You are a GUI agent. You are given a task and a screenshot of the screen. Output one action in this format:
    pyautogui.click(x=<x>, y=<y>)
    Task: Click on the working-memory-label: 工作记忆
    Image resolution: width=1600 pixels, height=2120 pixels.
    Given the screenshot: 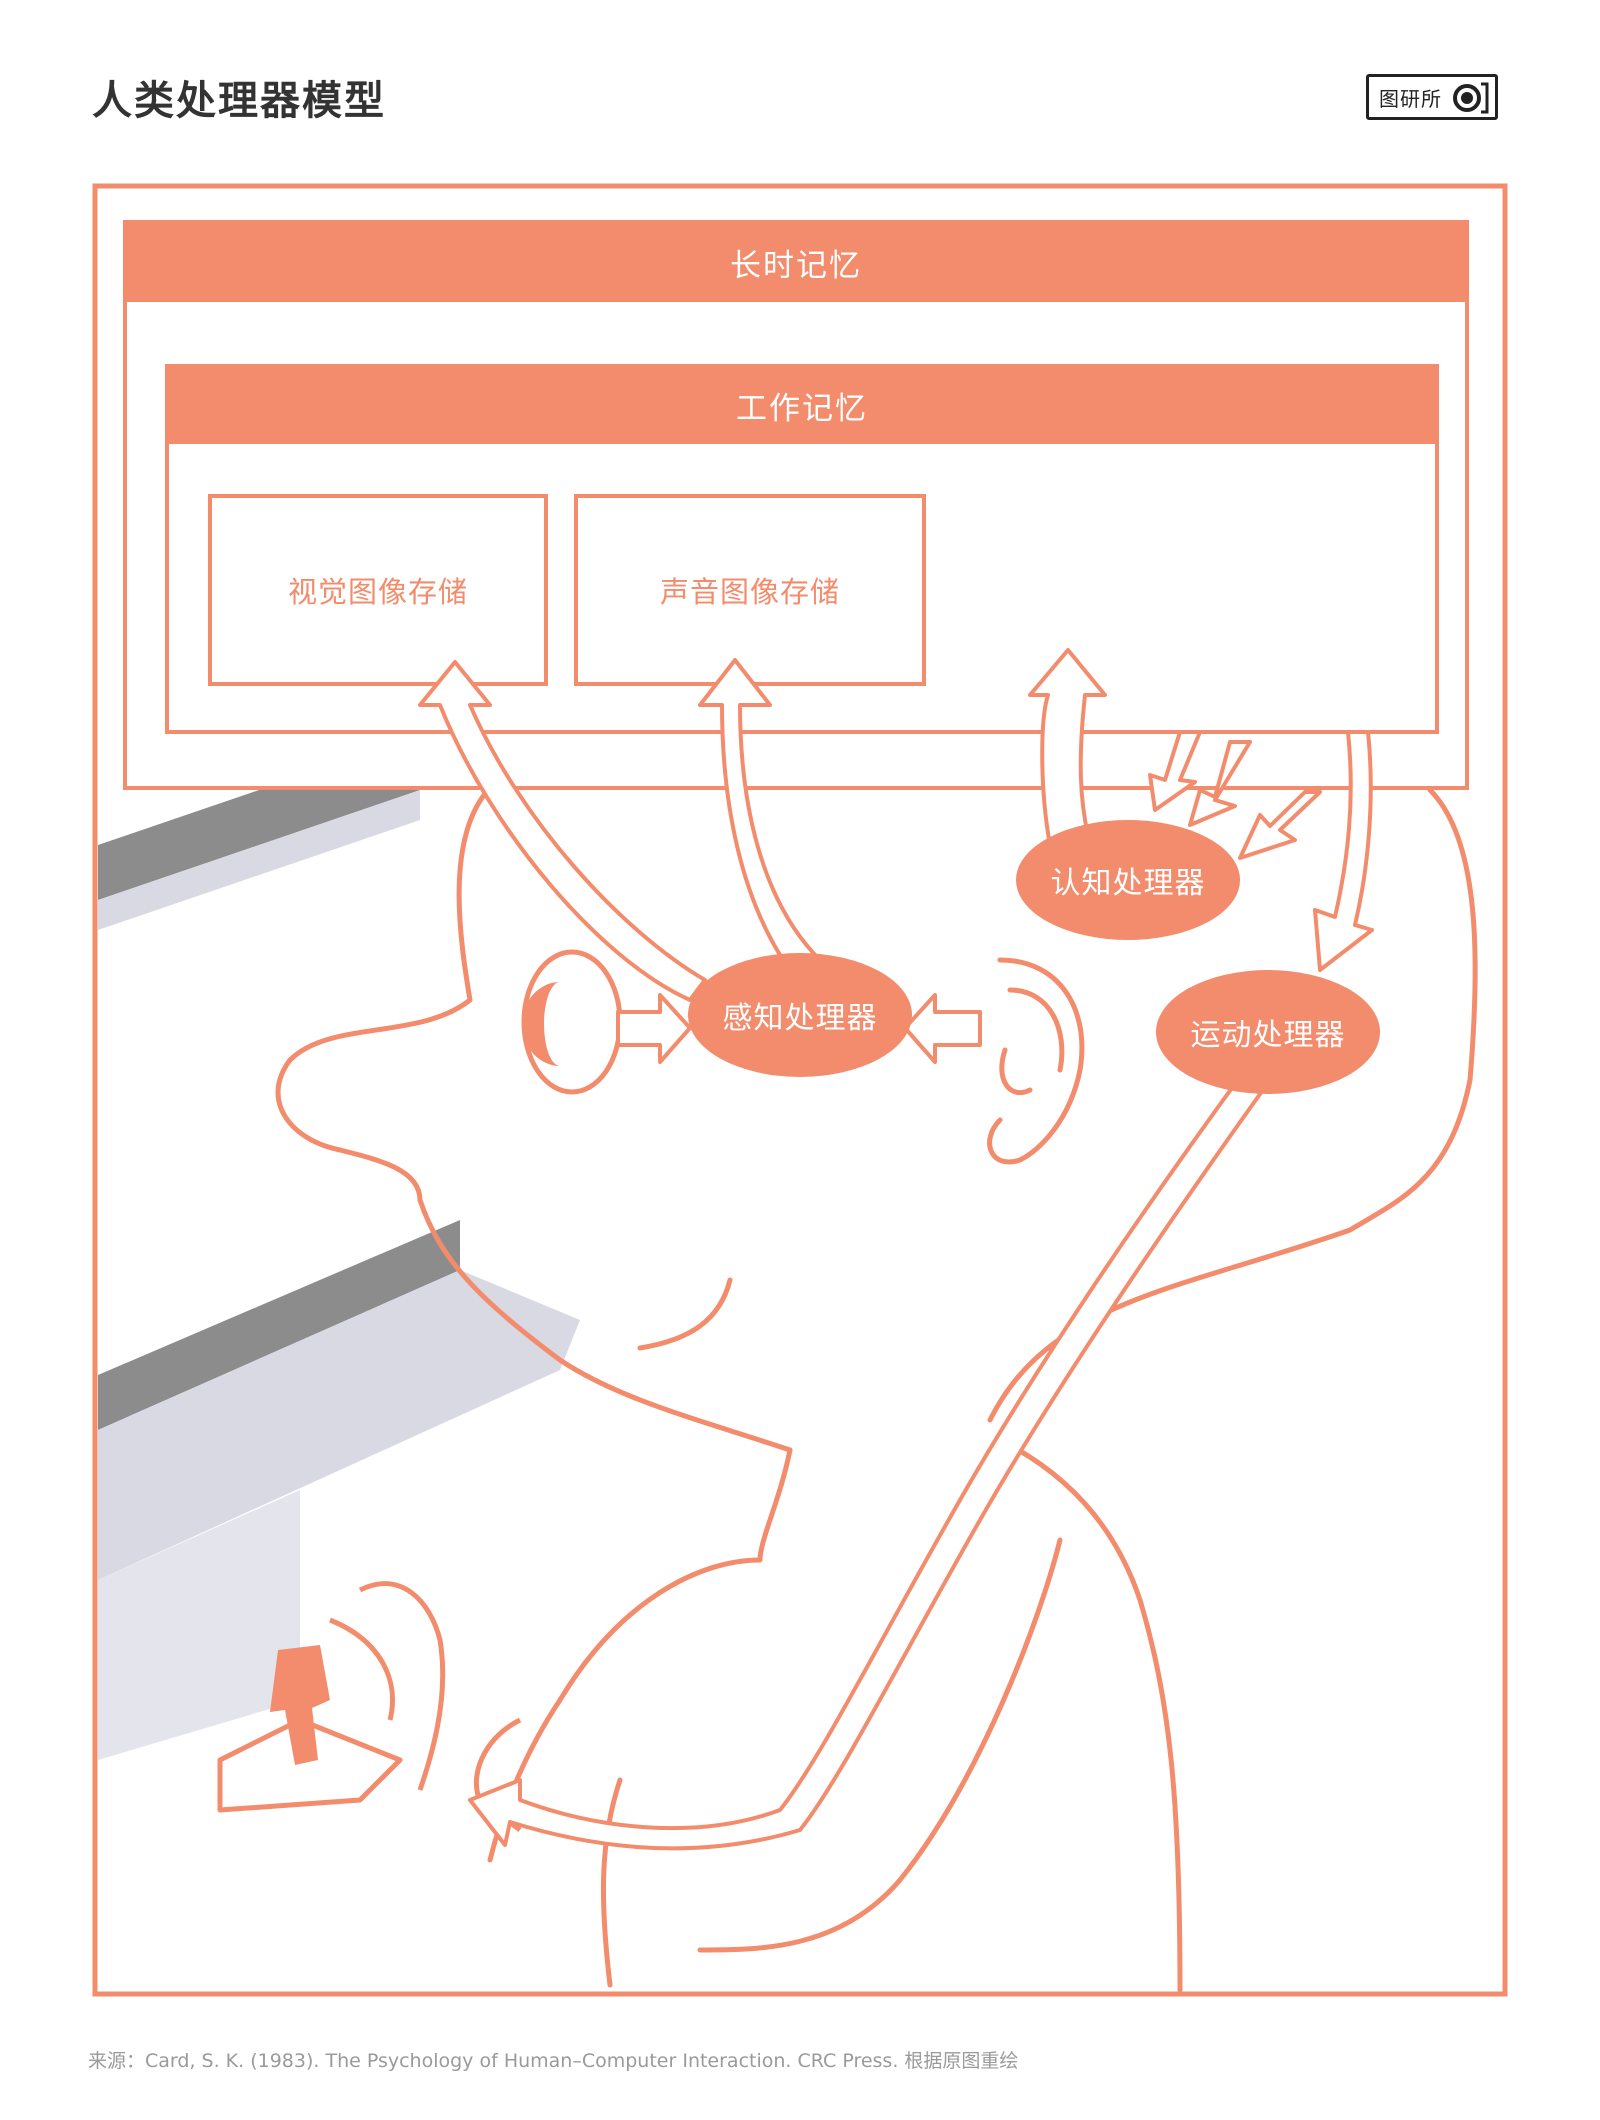 What is the action you would take?
    pyautogui.click(x=802, y=408)
    